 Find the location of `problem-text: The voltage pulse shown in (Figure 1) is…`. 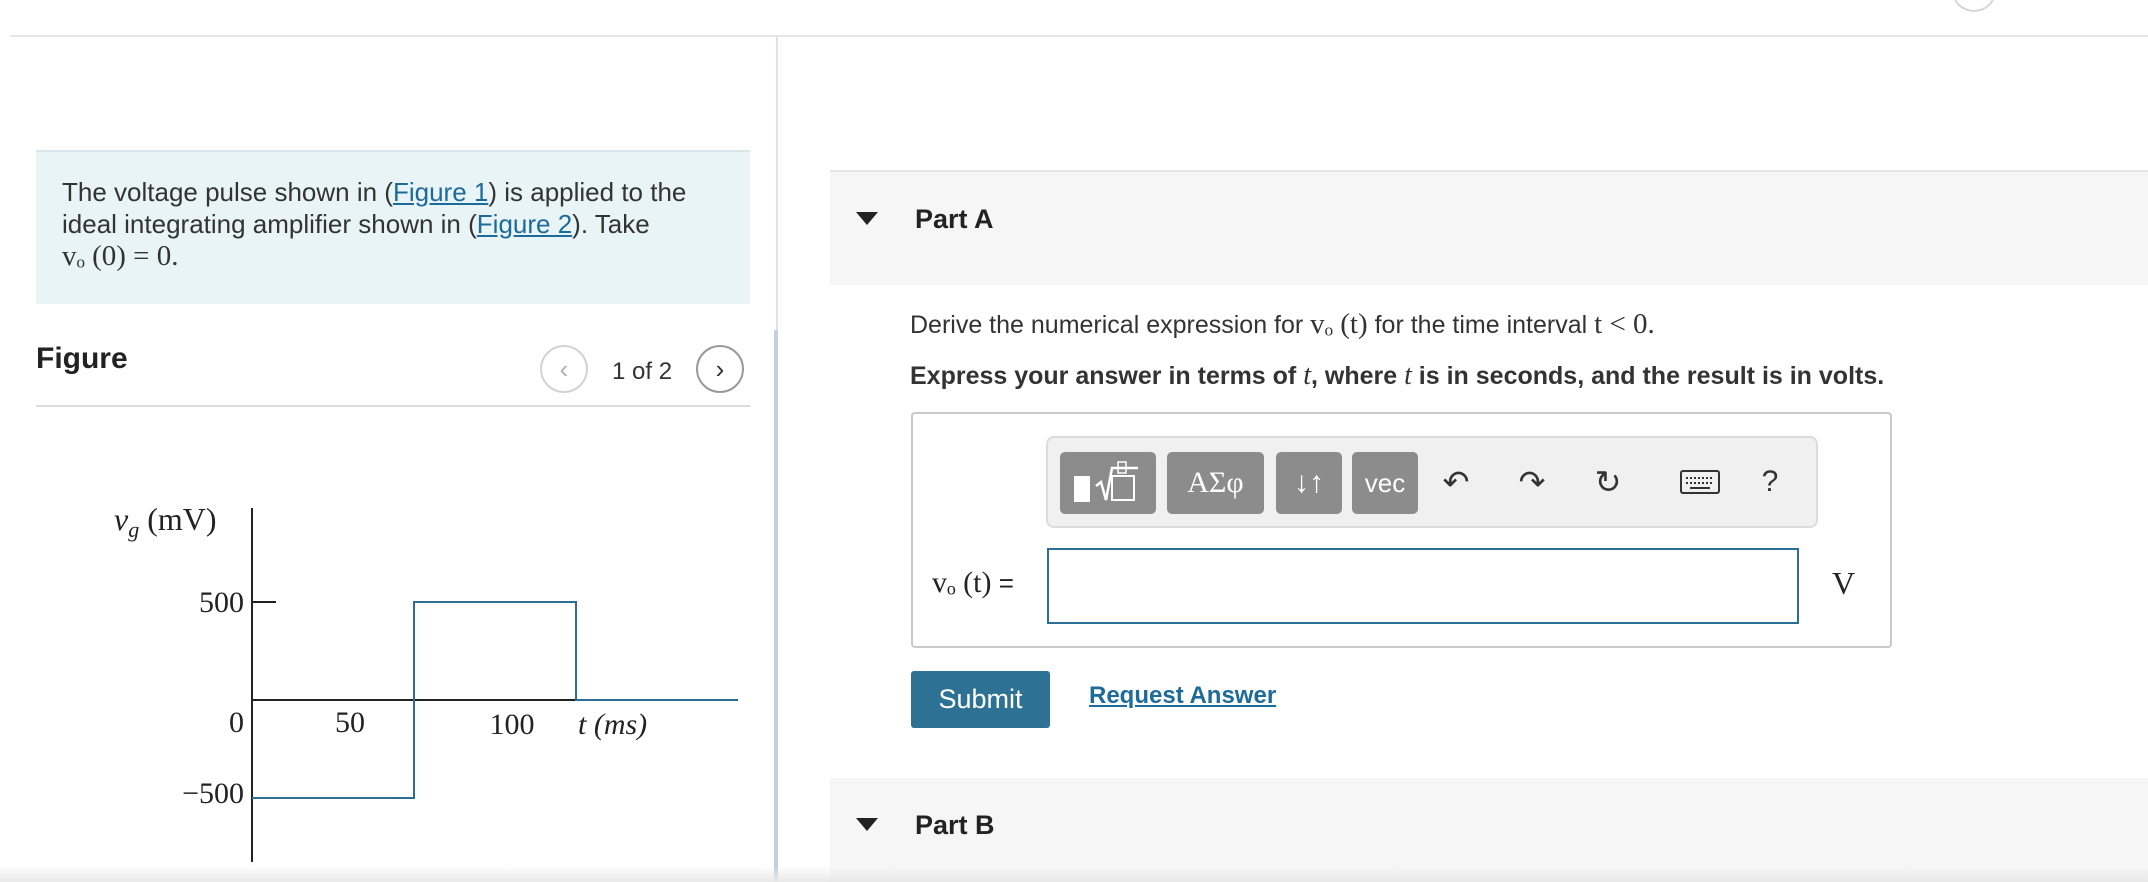

problem-text: The voltage pulse shown in (Figure 1) is… is located at coordinates (392, 224).